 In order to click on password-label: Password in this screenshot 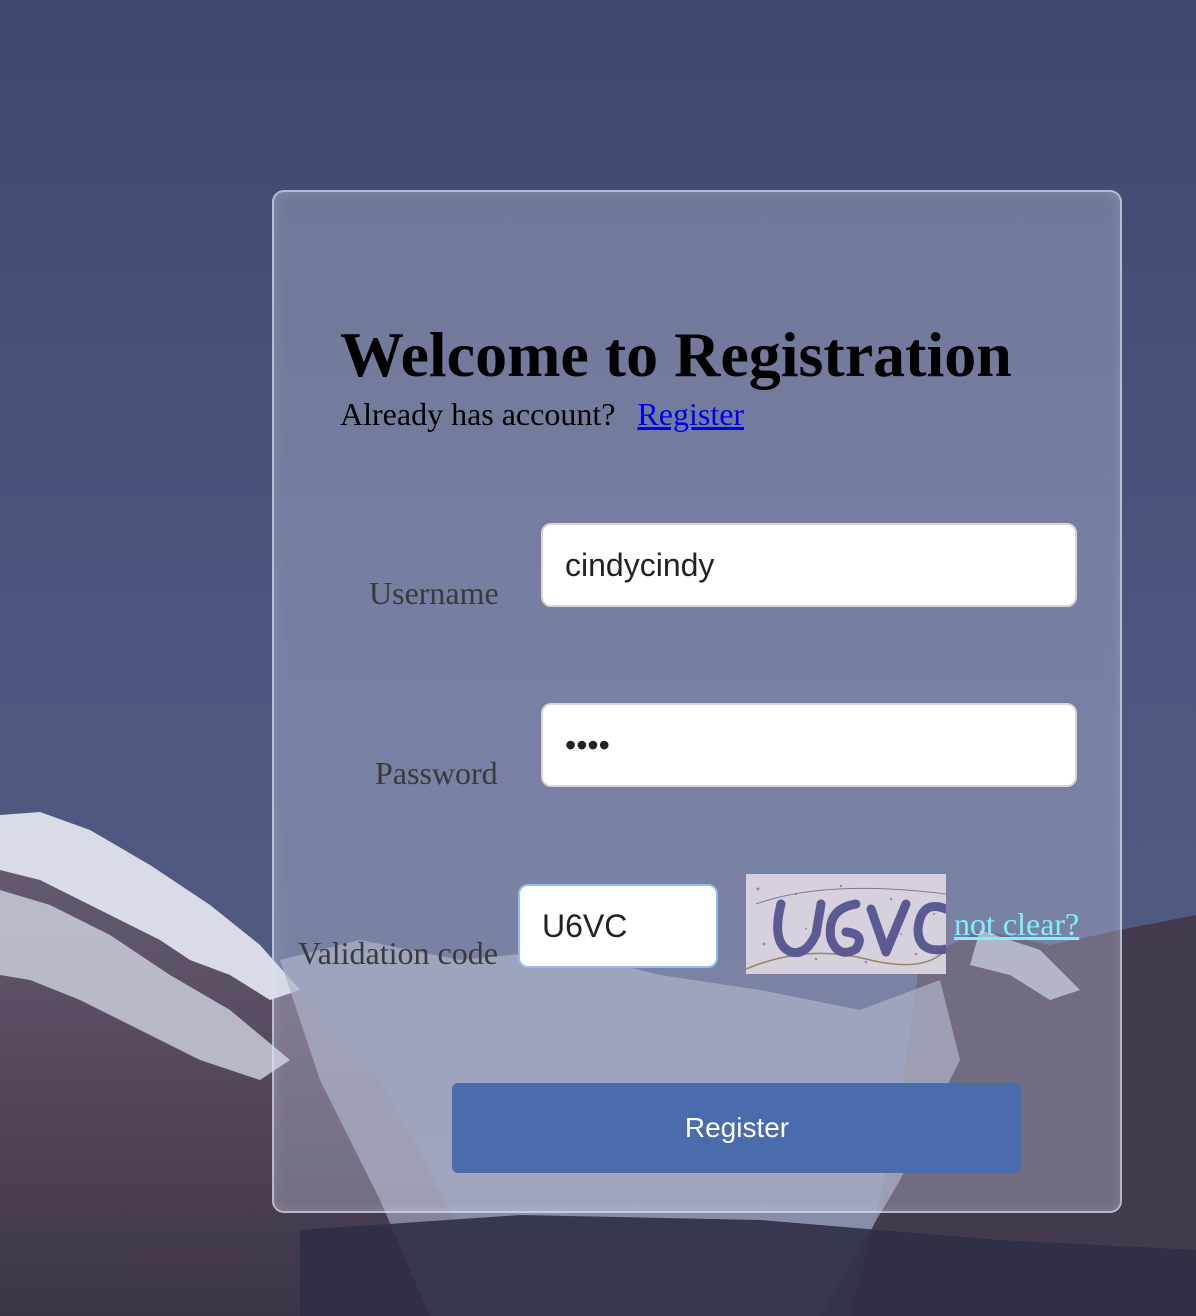, I will do `click(436, 773)`.